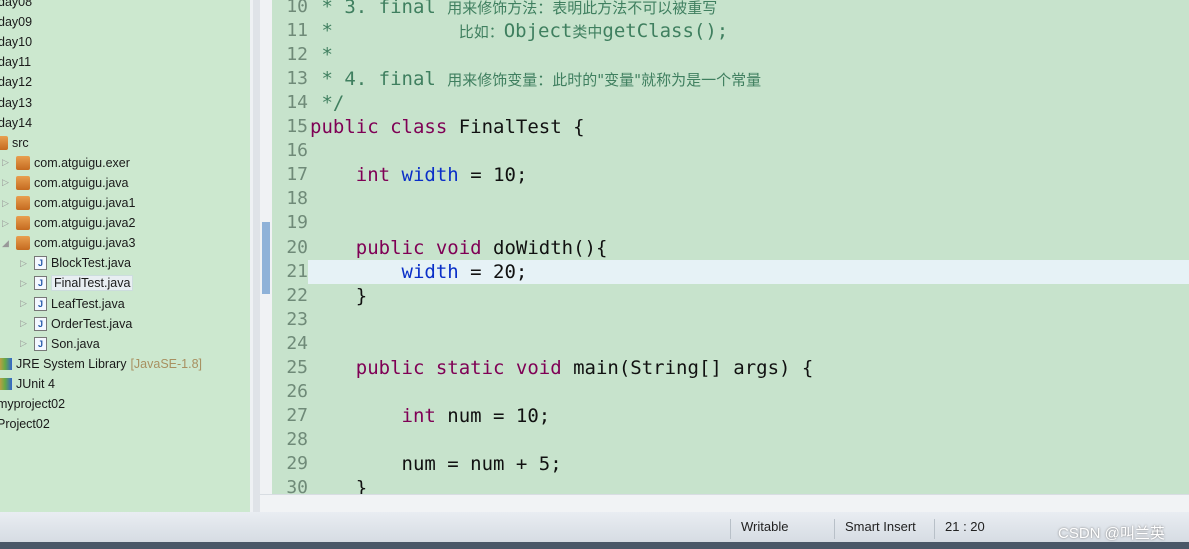 This screenshot has width=1189, height=549. Describe the element at coordinates (321, 55) in the screenshot. I see `code-line: *` at that location.